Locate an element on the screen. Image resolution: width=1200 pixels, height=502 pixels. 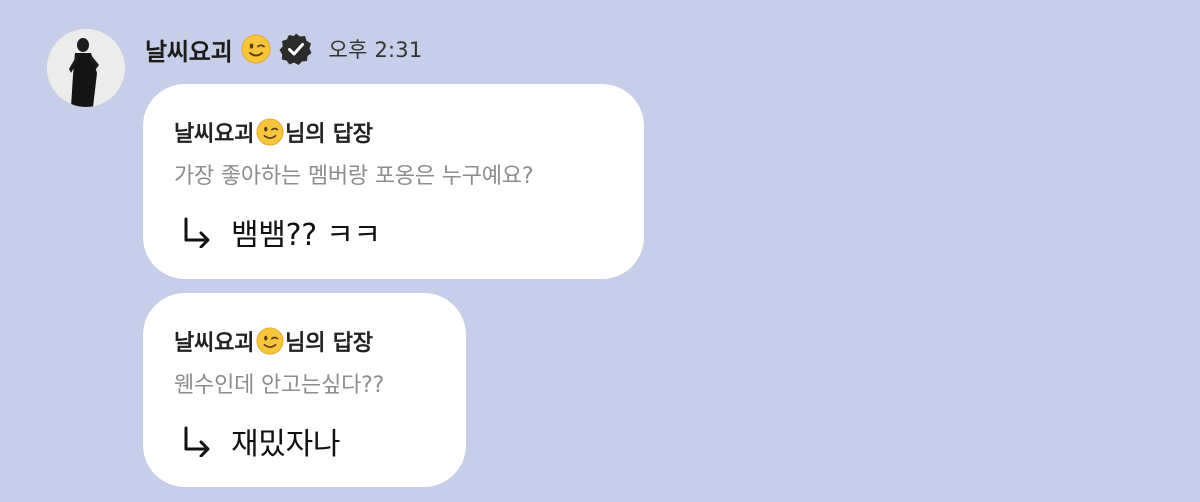
verified-check-icon is located at coordinates (296, 49).